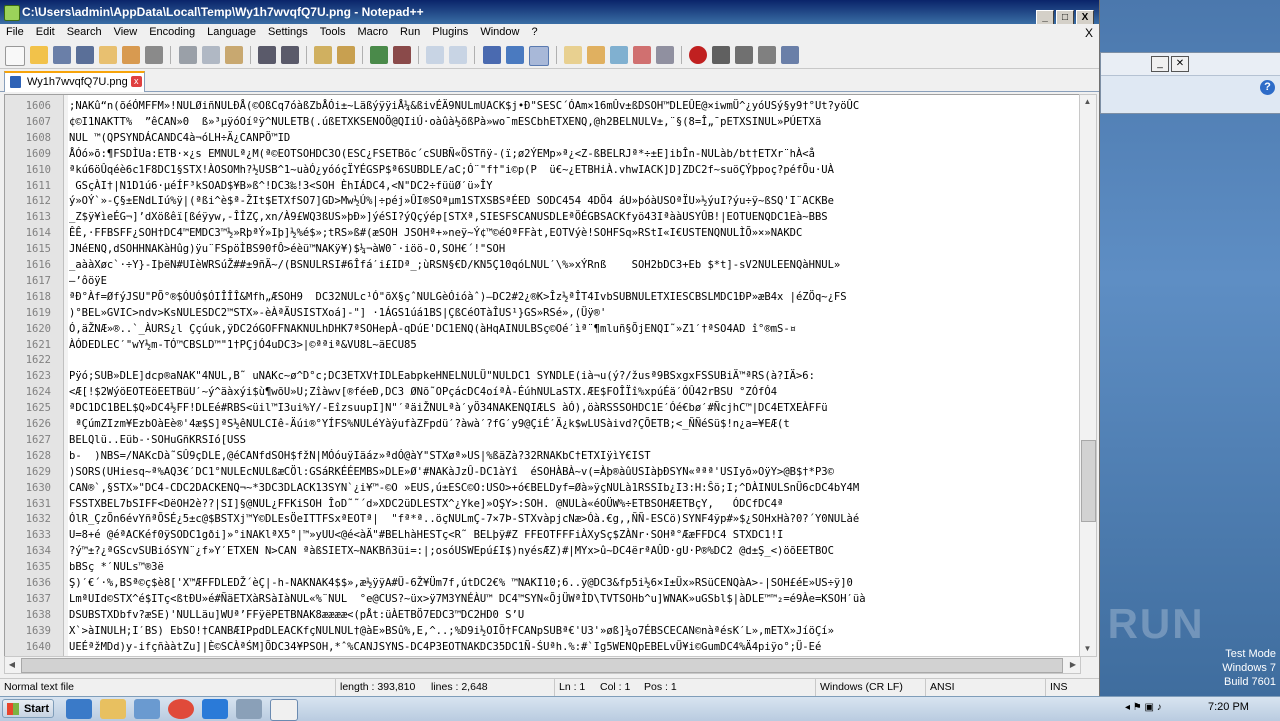  I want to click on sync-vertical-icon, so click(435, 55).